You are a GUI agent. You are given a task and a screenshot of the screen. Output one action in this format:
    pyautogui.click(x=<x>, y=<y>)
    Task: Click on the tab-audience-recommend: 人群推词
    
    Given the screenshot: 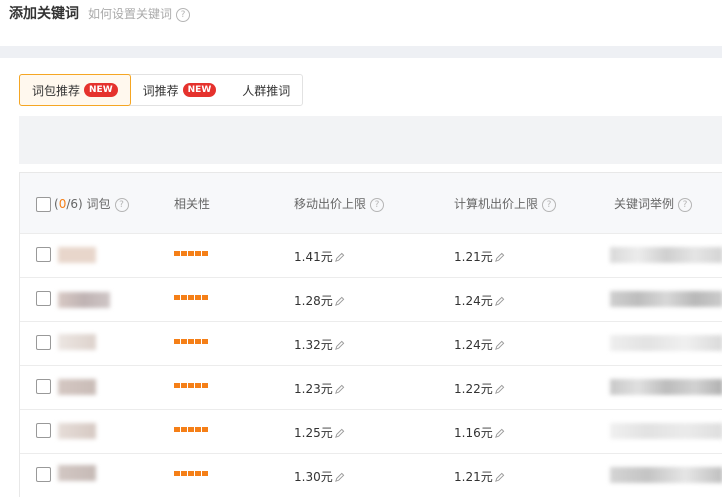 What is the action you would take?
    pyautogui.click(x=265, y=90)
    